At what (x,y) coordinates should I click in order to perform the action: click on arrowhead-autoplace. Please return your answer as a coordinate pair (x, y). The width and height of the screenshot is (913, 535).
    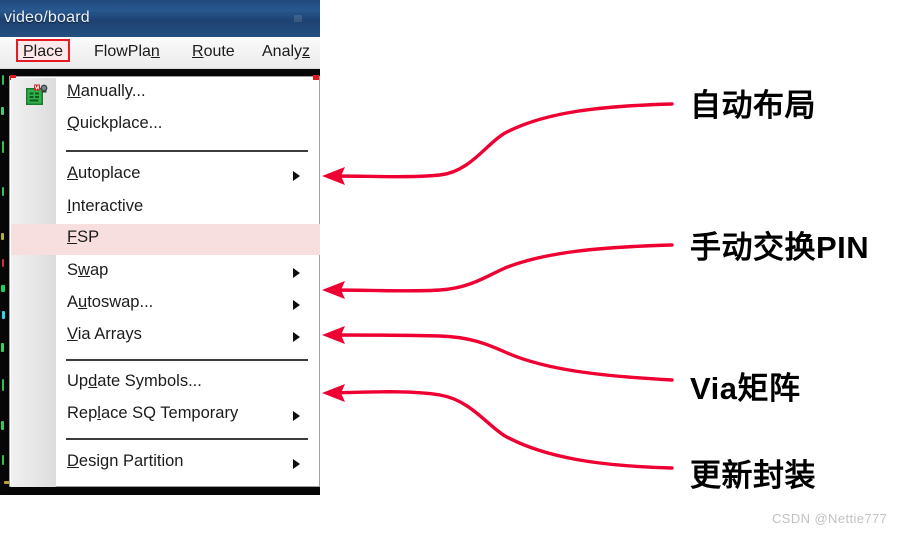
    Looking at the image, I should click on (333, 176).